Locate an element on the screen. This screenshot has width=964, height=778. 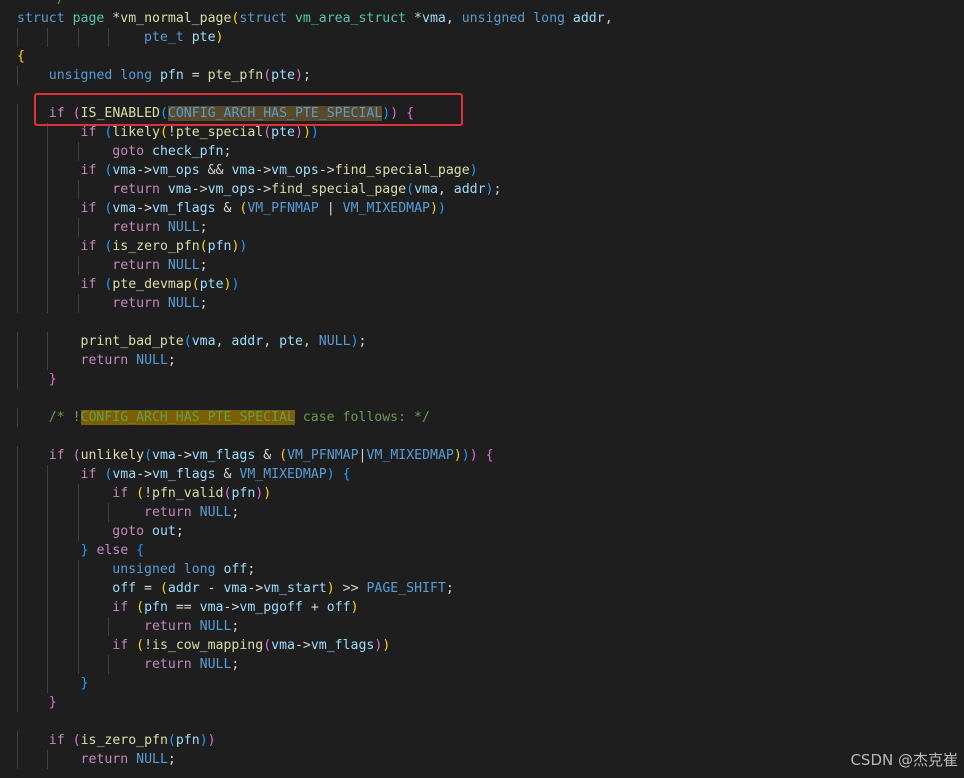
code-line: goto out; is located at coordinates (315, 531).